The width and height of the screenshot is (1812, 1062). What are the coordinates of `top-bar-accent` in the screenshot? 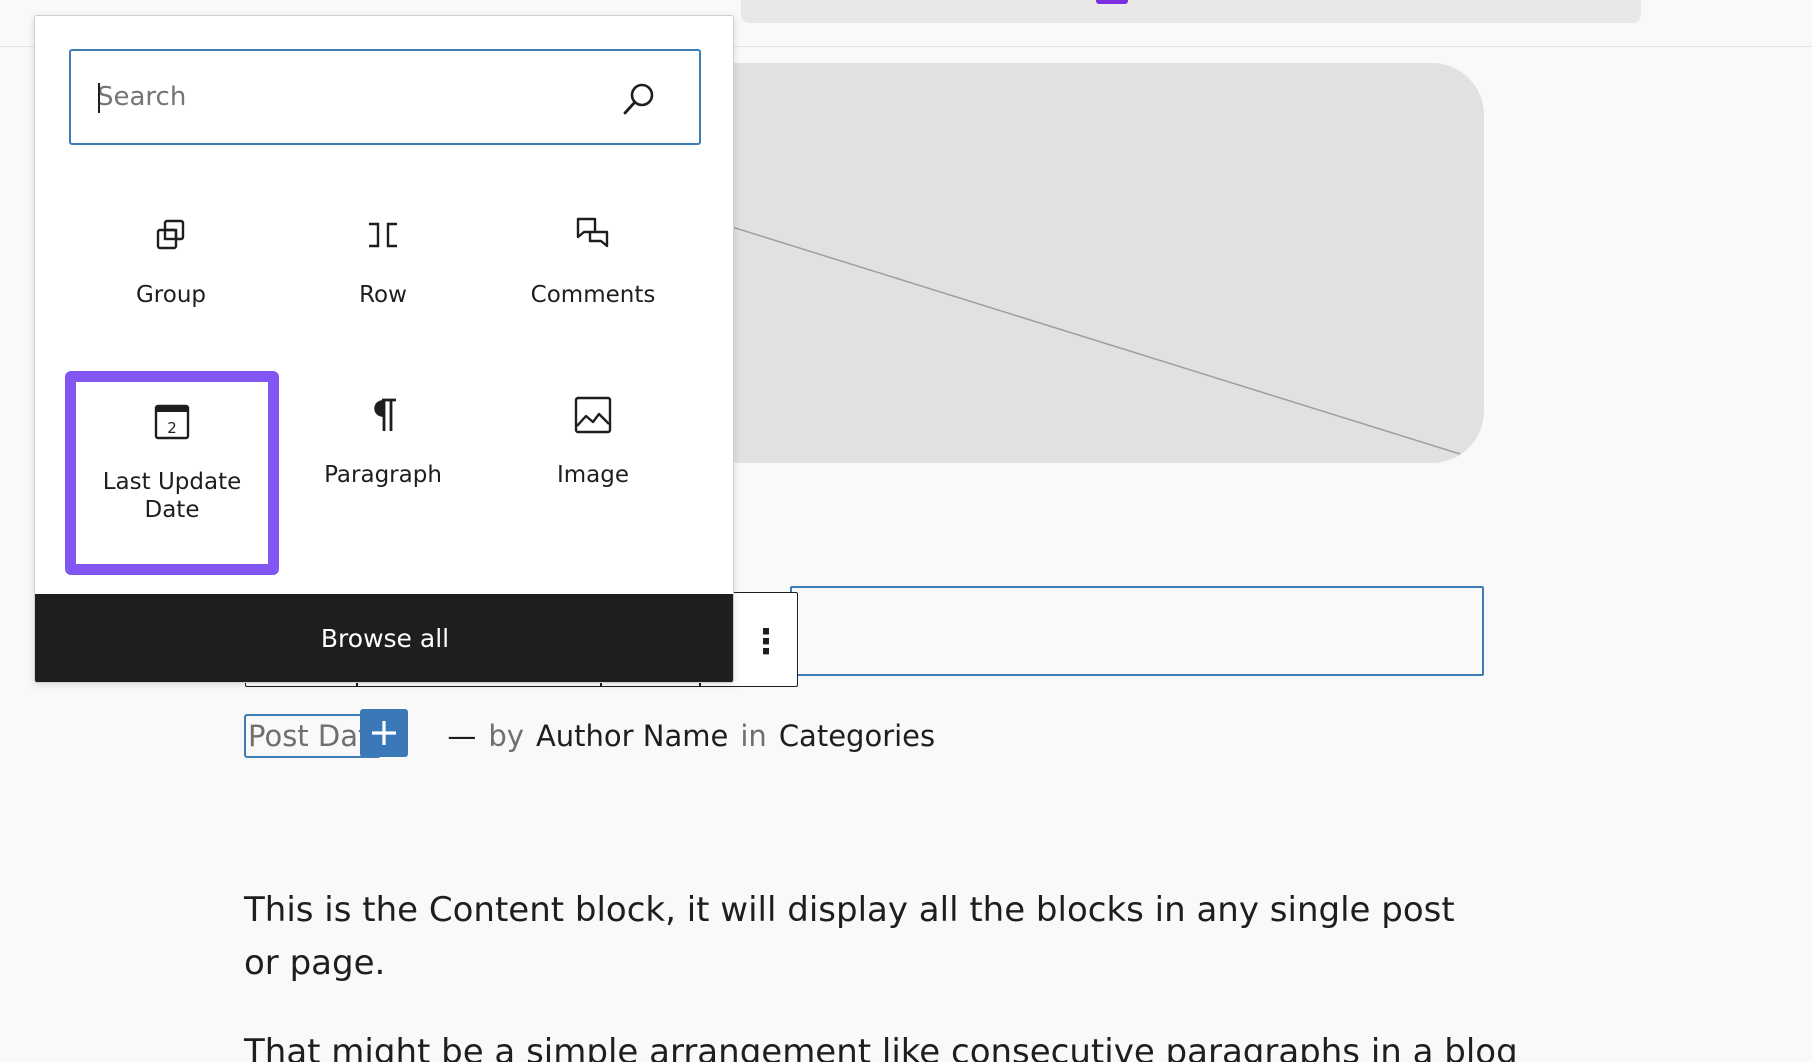 It's located at (1112, 2).